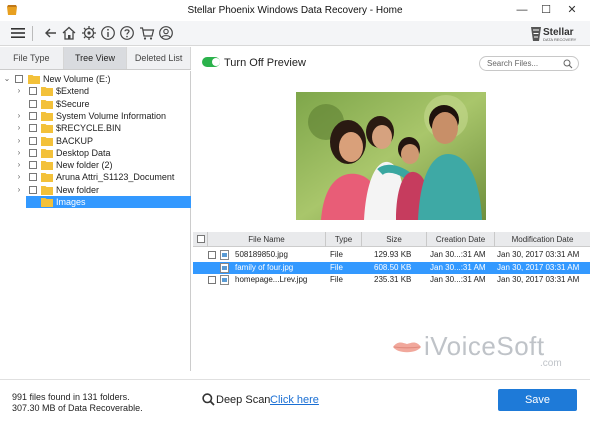  I want to click on column-size: Size, so click(394, 239).